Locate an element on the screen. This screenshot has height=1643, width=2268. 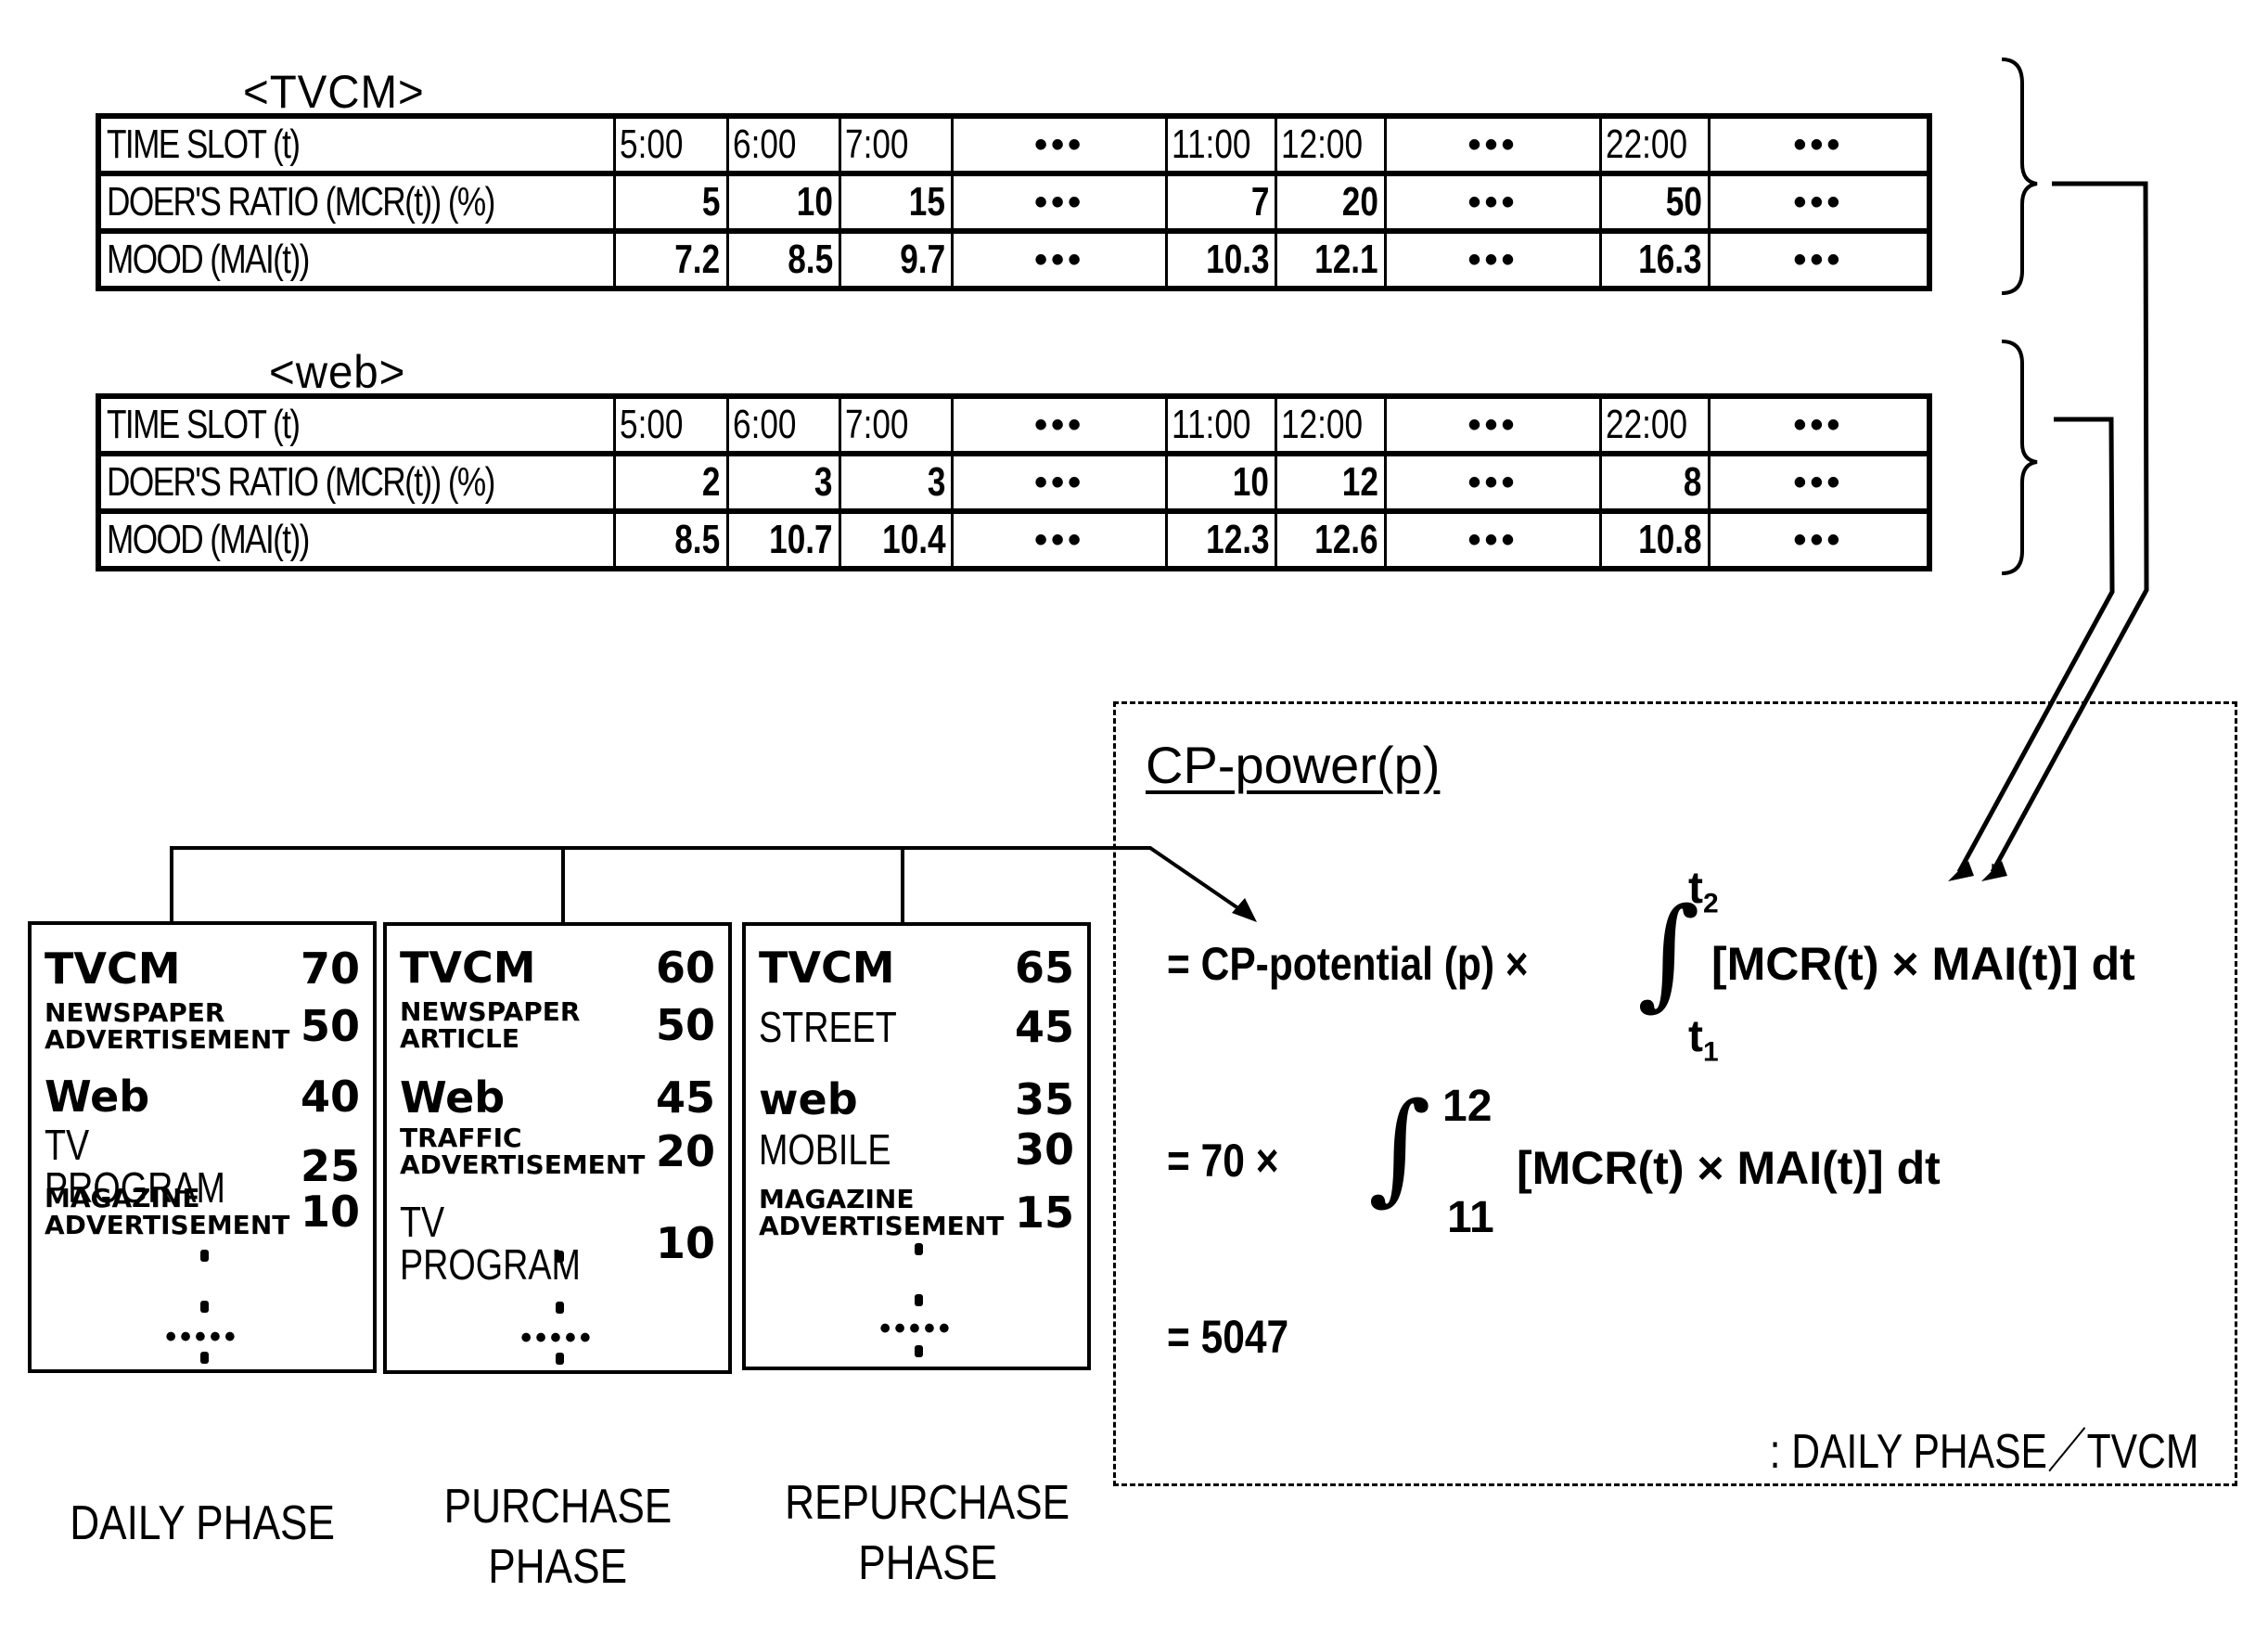
media-item: TV PROGRAM 10 is located at coordinates (558, 1243).